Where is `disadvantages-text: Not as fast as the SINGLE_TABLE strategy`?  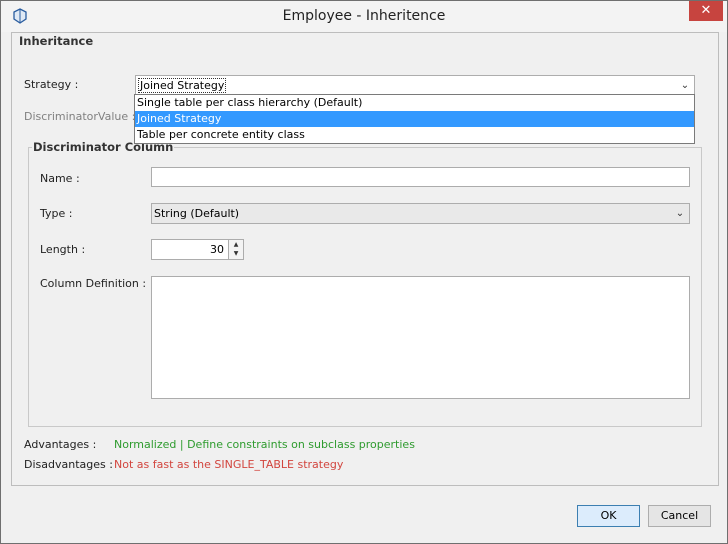
disadvantages-text: Not as fast as the SINGLE_TABLE strategy is located at coordinates (229, 464).